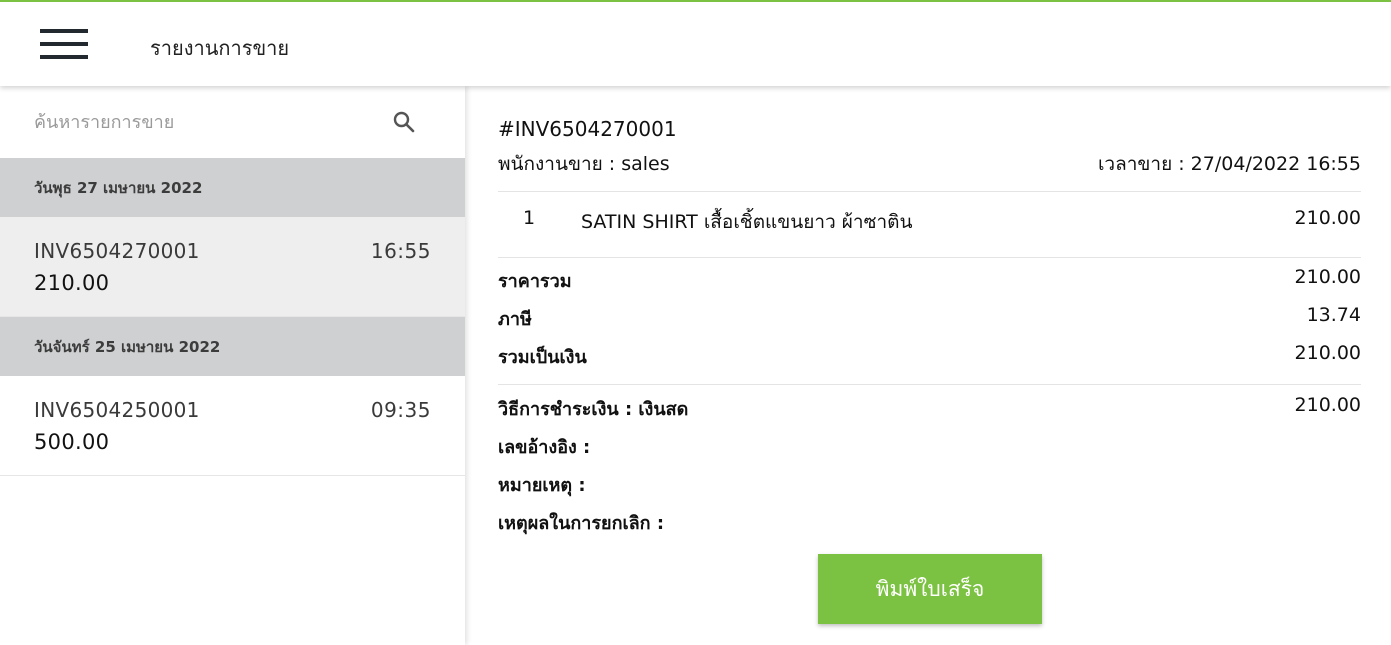 The image size is (1391, 645). Describe the element at coordinates (930, 589) in the screenshot. I see `print-receipt-button: พิมพ์ใบเสร็จ` at that location.